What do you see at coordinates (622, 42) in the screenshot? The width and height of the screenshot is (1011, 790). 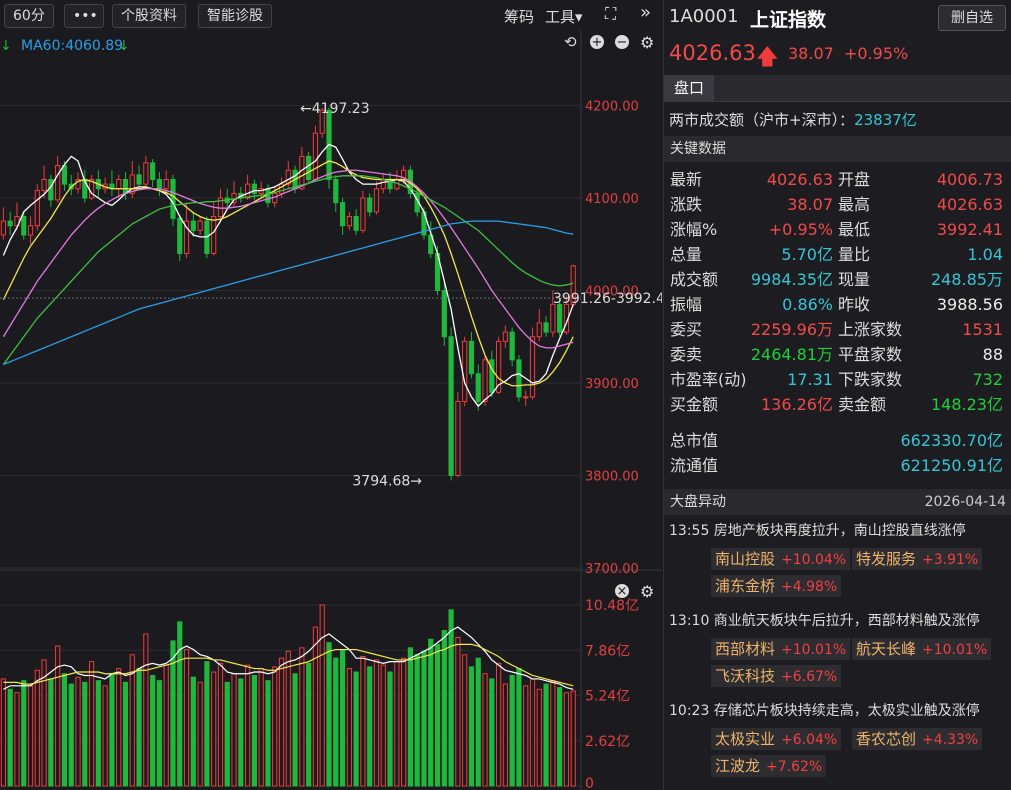 I see `zoom-out-icon: −` at bounding box center [622, 42].